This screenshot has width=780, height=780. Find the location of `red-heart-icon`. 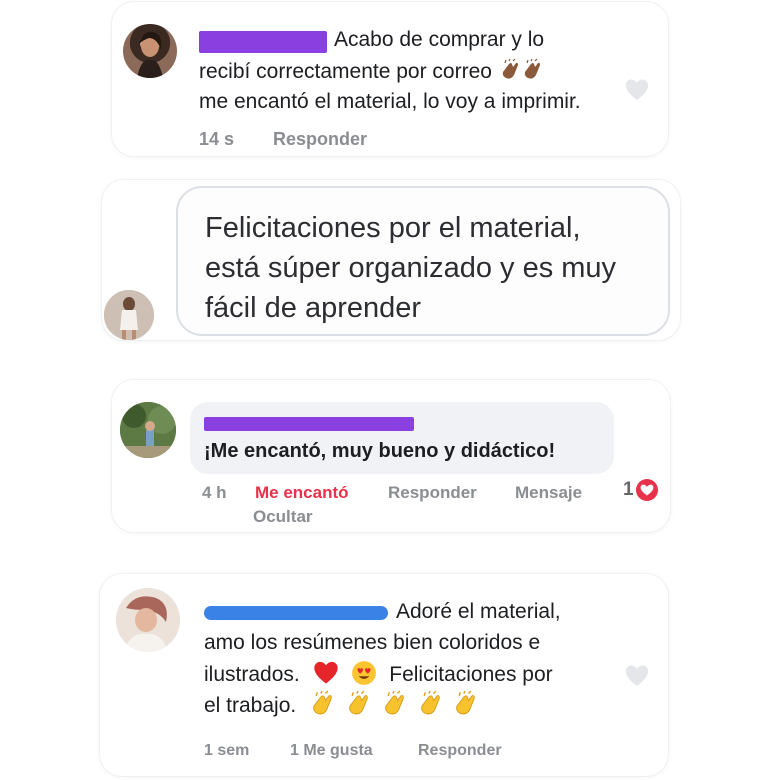

red-heart-icon is located at coordinates (326, 673).